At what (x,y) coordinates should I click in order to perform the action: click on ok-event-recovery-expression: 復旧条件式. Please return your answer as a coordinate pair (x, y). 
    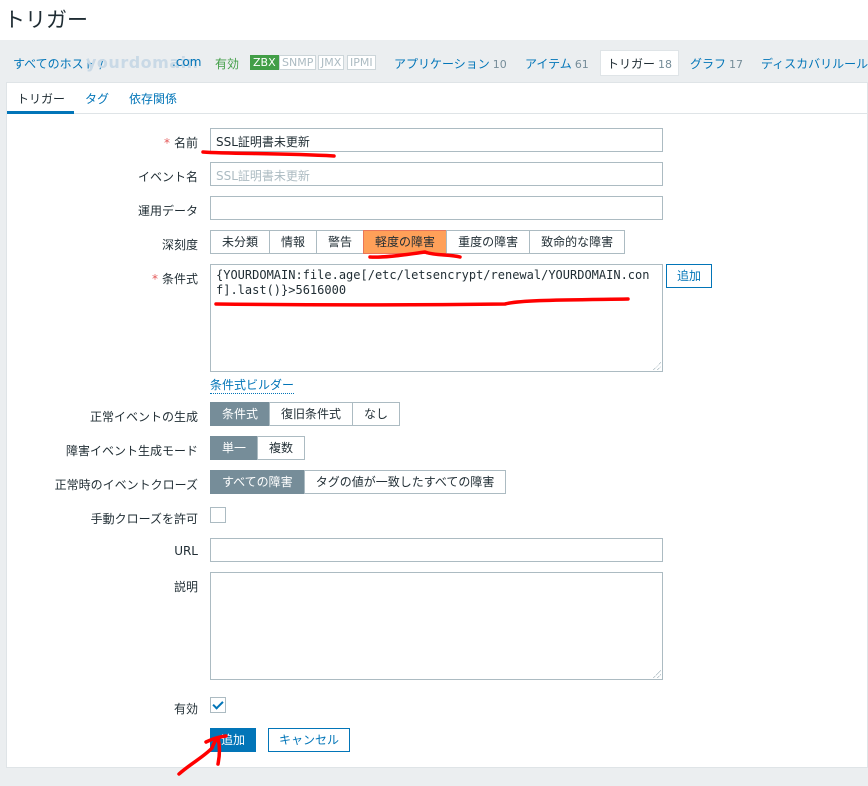
    Looking at the image, I should click on (311, 414).